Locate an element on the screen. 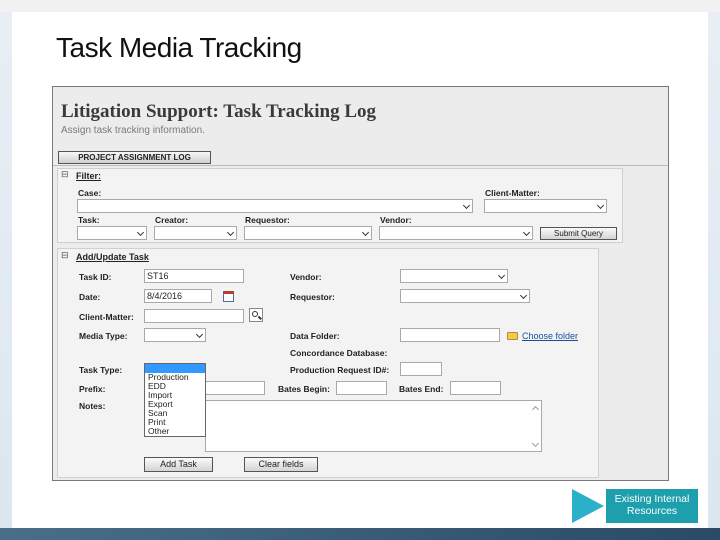 This screenshot has height=540, width=720. data-folder-label: Data Folder: is located at coordinates (315, 336).